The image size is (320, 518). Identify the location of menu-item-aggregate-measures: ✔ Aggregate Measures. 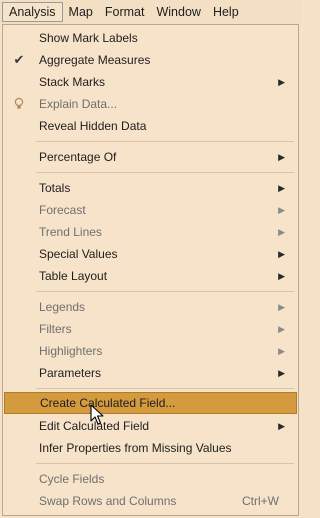
(150, 60).